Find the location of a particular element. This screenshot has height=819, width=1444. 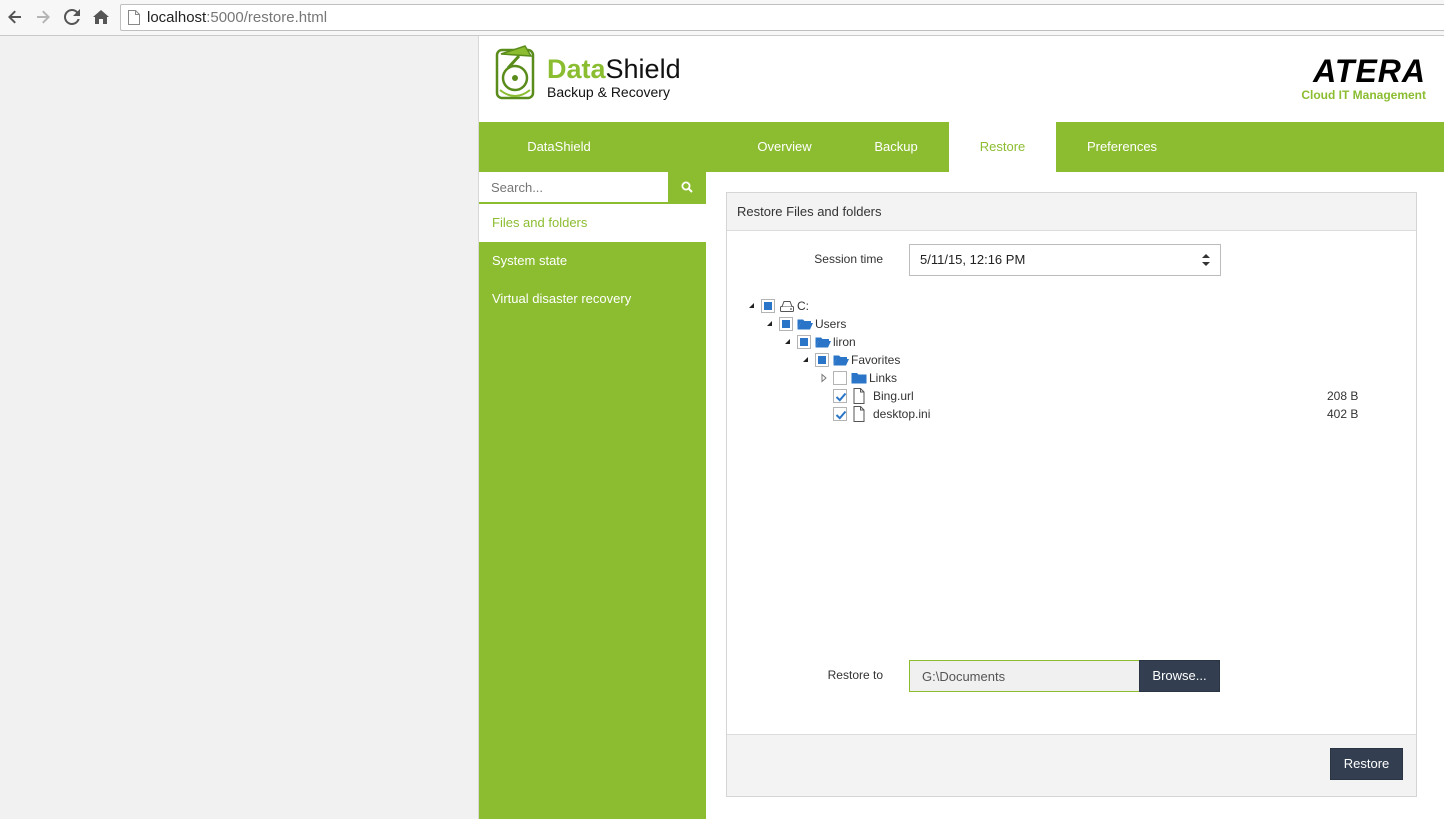

tree-row: Links is located at coordinates (1067, 378).